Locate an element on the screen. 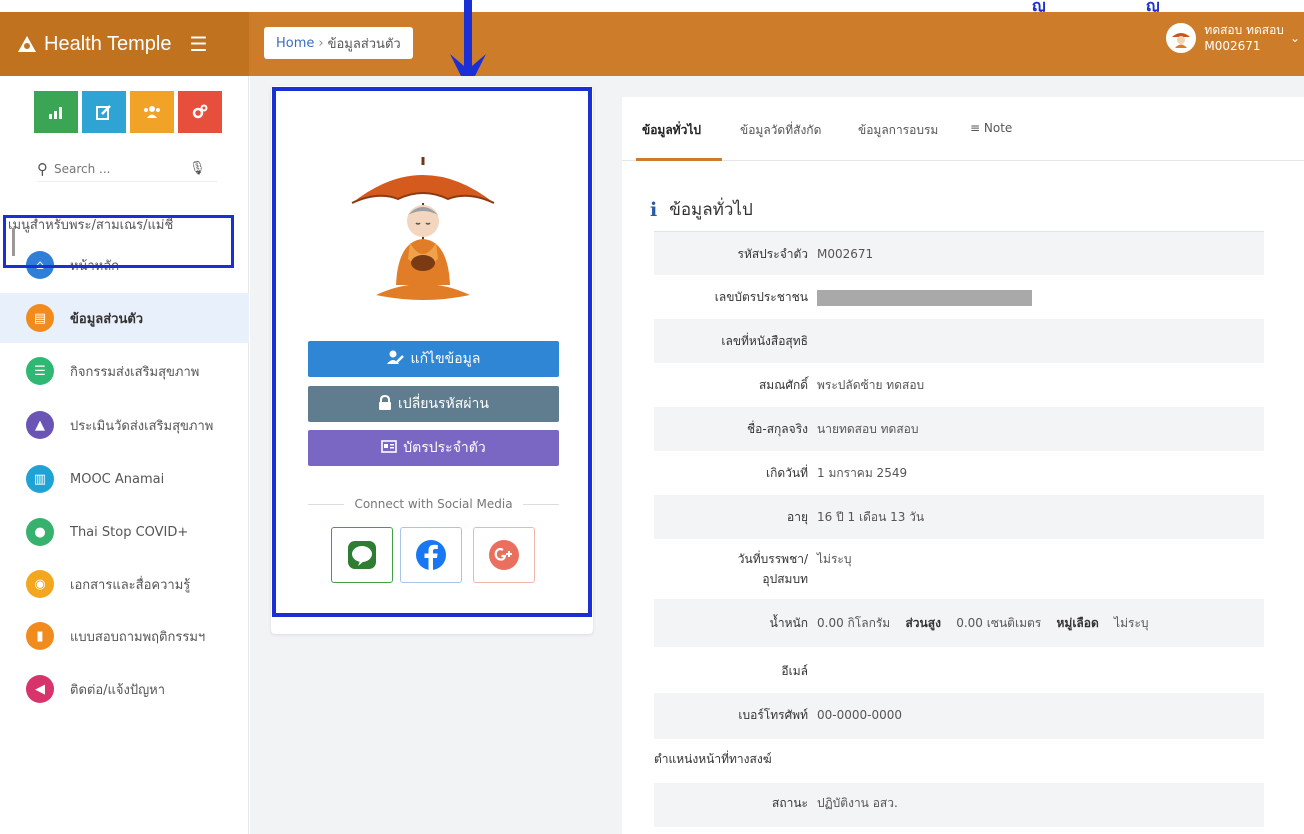 This screenshot has width=1304, height=834. user-menu: ทดสอบ ทดสอบ M002671 ⌄ is located at coordinates (1235, 38).